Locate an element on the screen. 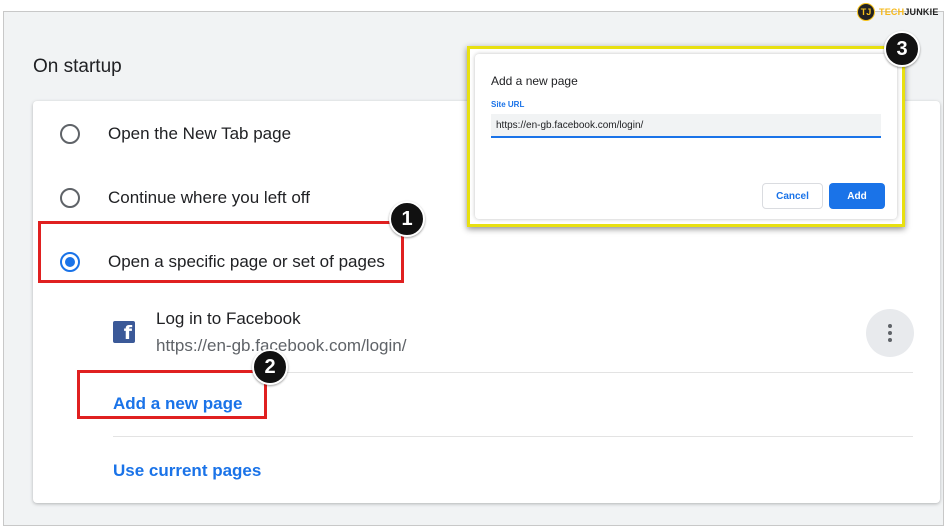 The image size is (952, 531). highlight-add-new-page is located at coordinates (172, 394).